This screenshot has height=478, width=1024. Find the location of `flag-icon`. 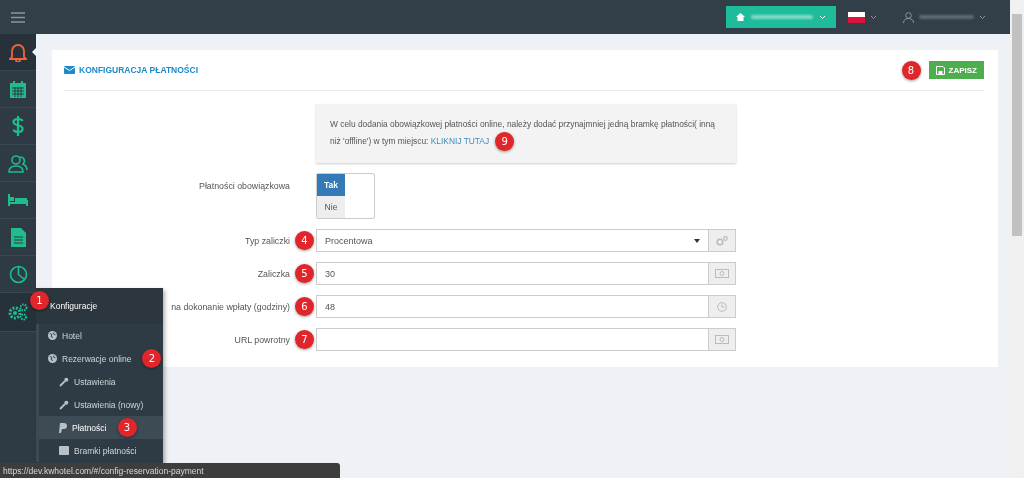

flag-icon is located at coordinates (856, 17).